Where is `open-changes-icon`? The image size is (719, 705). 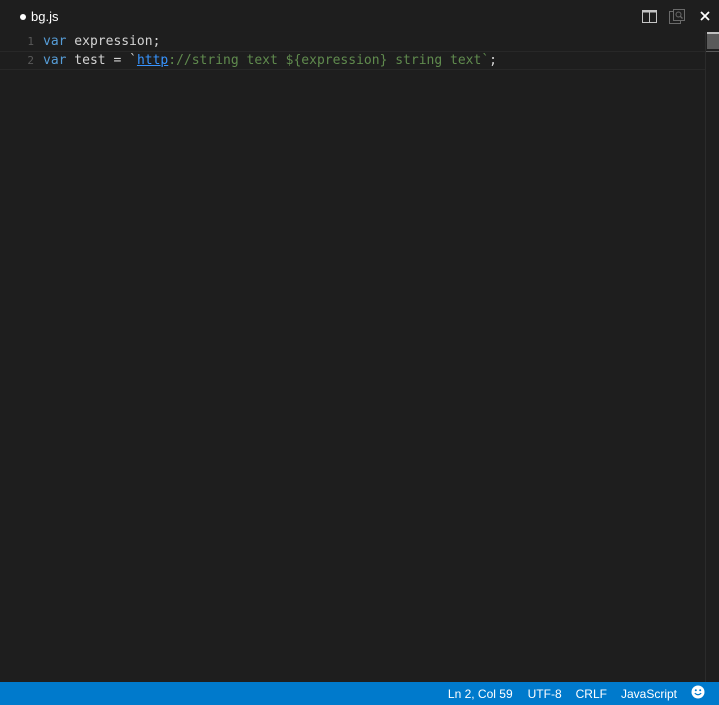
open-changes-icon is located at coordinates (677, 16).